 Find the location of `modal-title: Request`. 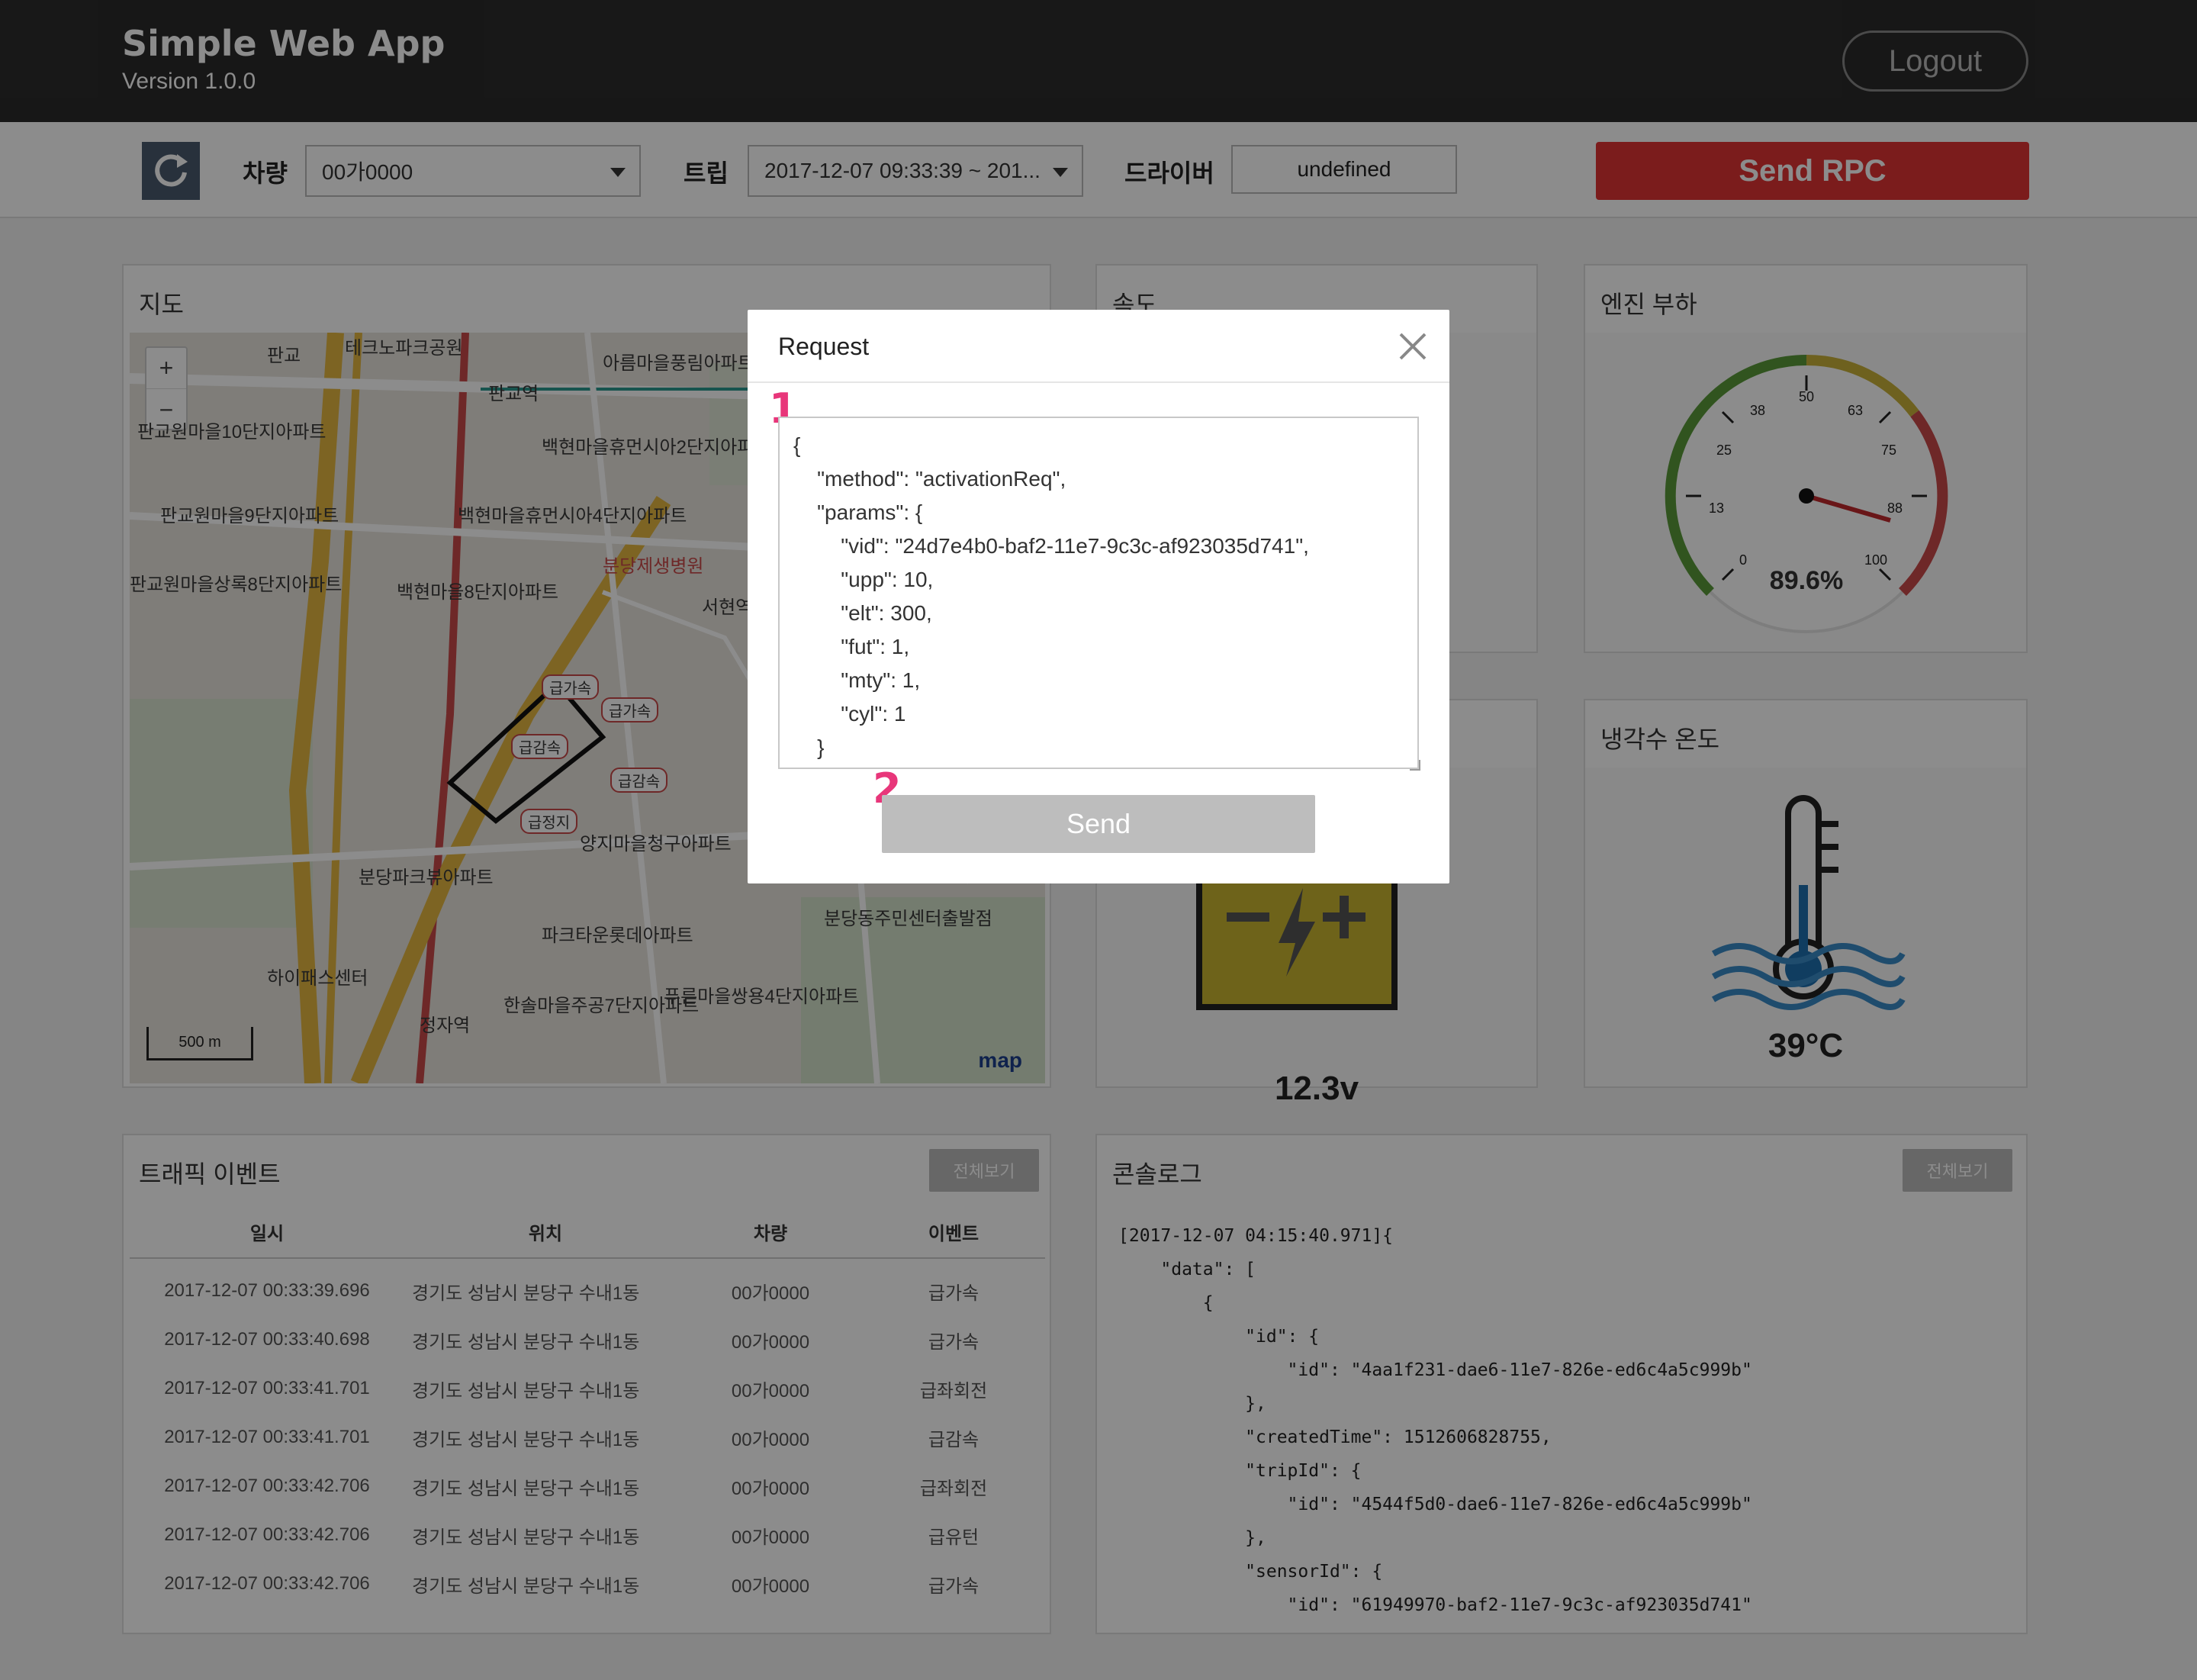

modal-title: Request is located at coordinates (824, 347).